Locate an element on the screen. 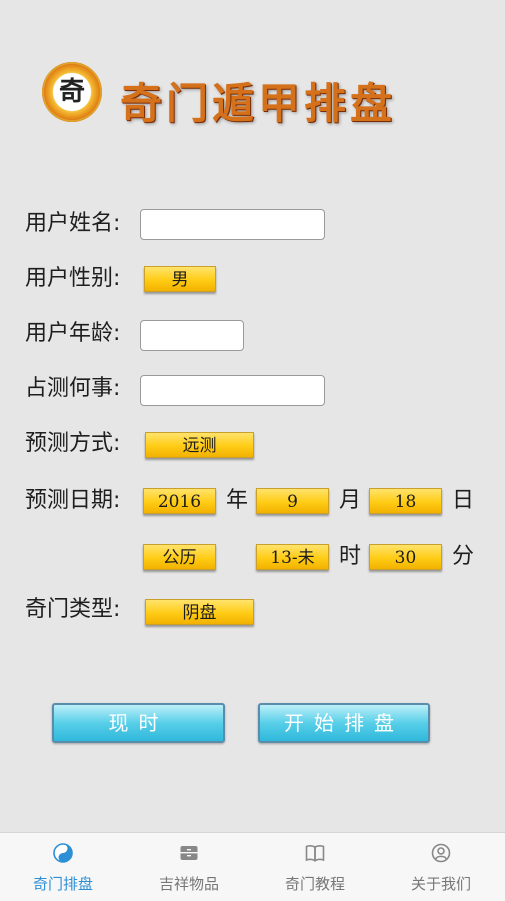 The width and height of the screenshot is (505, 901). method-row: 预测方式: 远测 is located at coordinates (252, 444).